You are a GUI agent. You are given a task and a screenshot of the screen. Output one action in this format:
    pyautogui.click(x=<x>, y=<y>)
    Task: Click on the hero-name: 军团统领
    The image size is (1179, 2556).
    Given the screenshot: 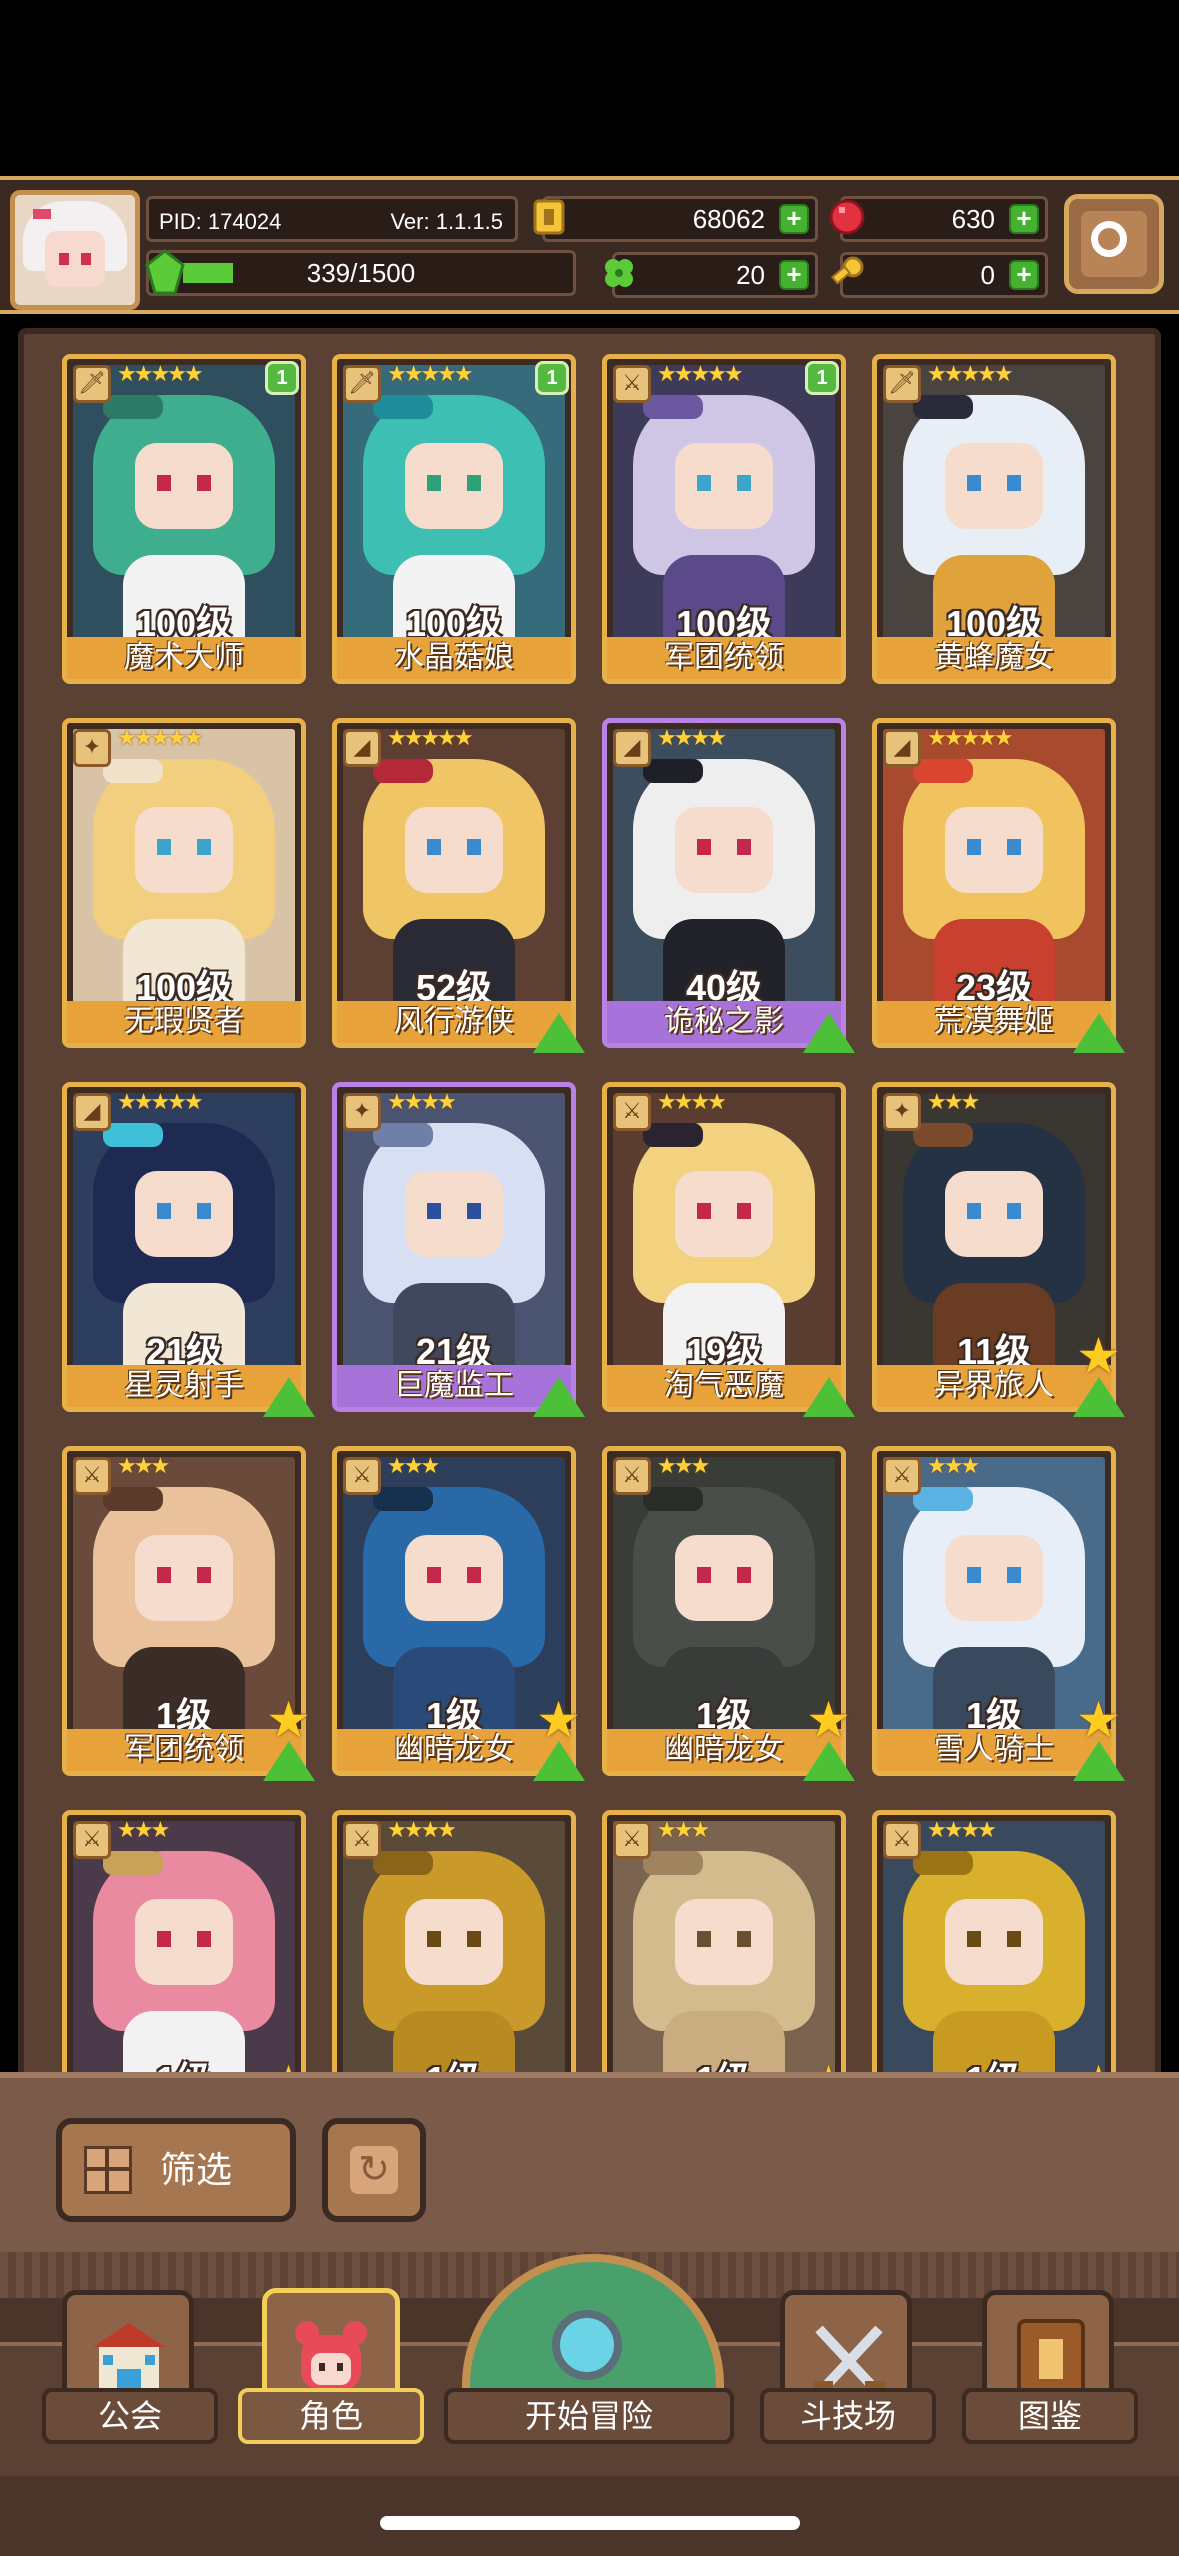 What is the action you would take?
    pyautogui.click(x=724, y=658)
    